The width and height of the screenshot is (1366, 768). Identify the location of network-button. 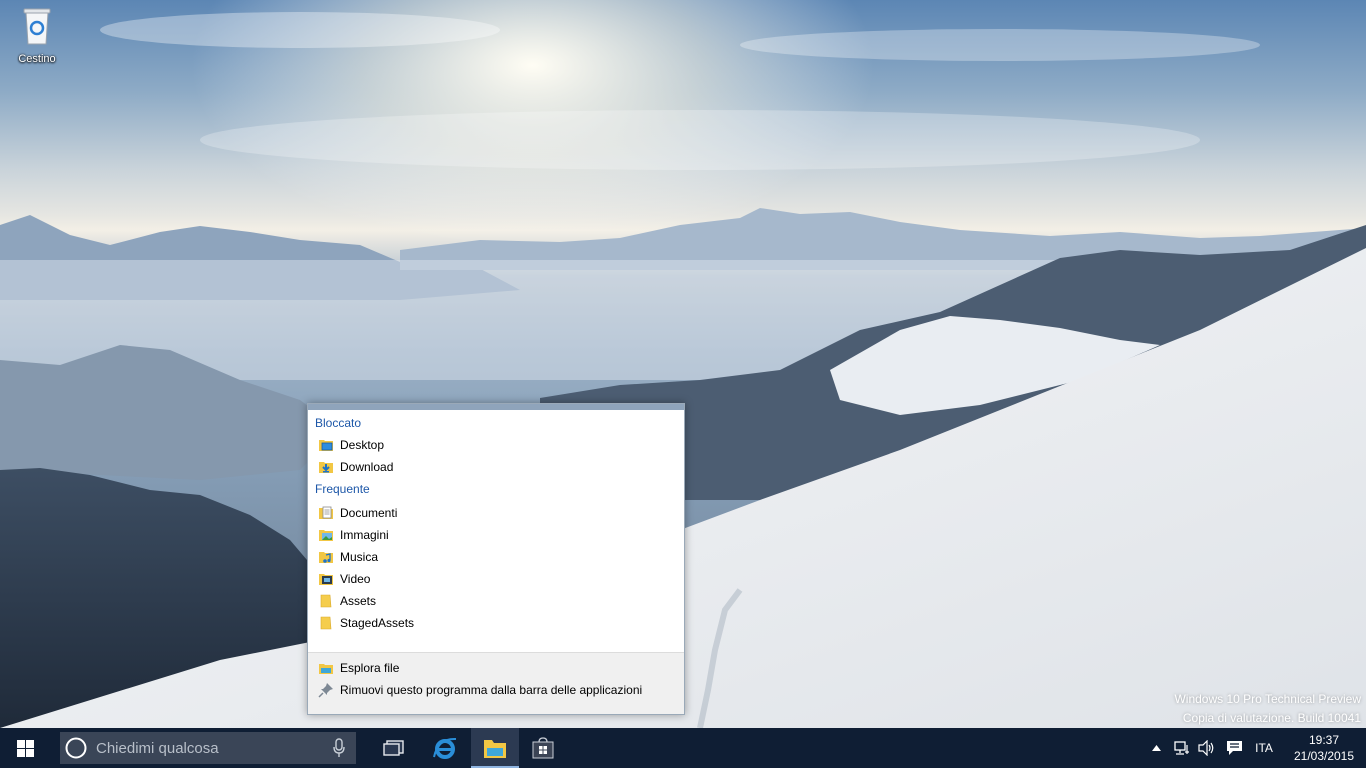
(1182, 748).